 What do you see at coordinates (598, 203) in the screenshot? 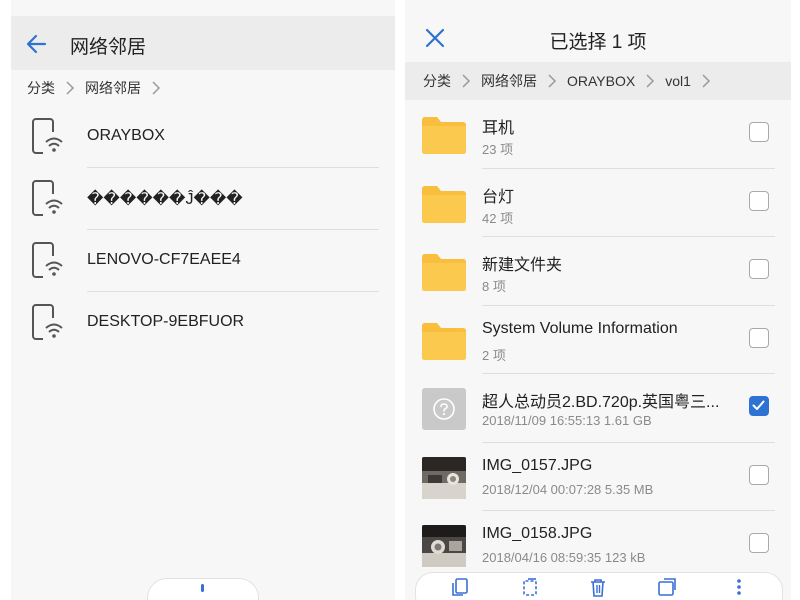
I see `file-row: 台灯 42 项` at bounding box center [598, 203].